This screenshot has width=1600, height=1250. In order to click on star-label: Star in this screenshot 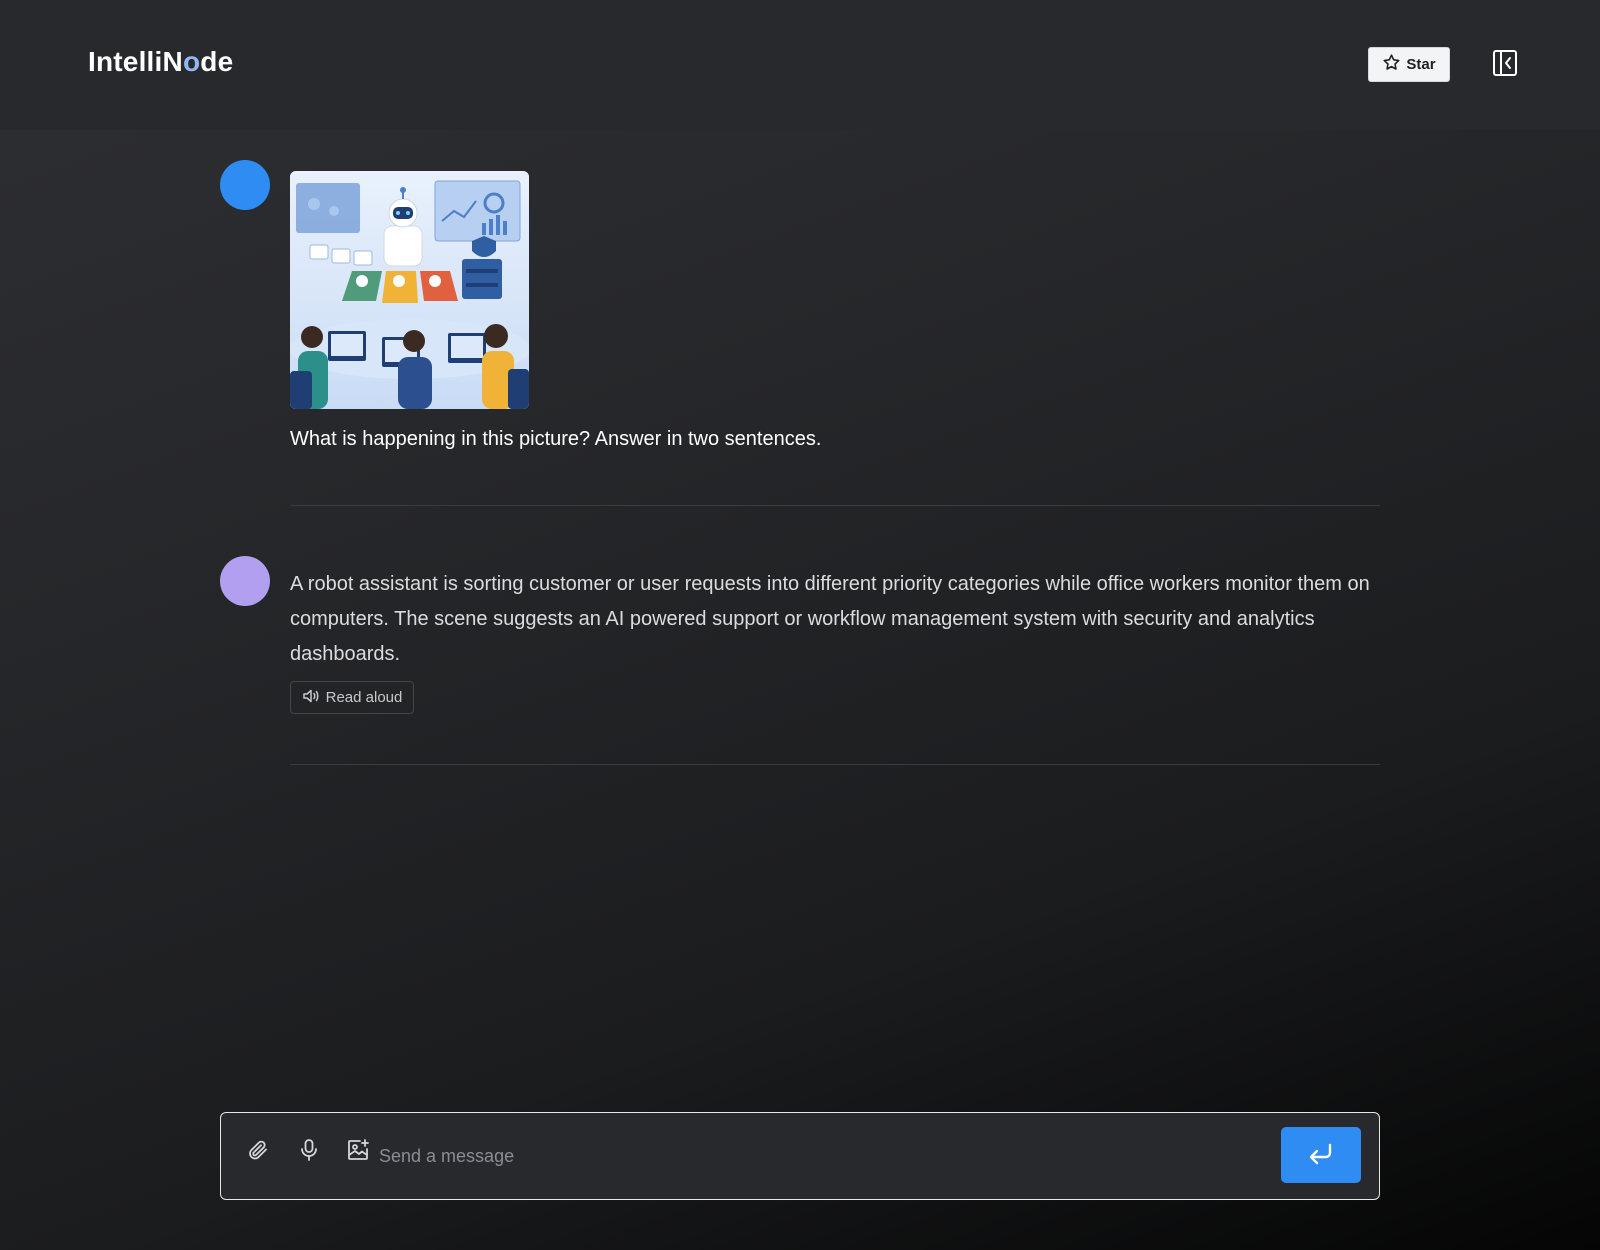, I will do `click(1421, 64)`.